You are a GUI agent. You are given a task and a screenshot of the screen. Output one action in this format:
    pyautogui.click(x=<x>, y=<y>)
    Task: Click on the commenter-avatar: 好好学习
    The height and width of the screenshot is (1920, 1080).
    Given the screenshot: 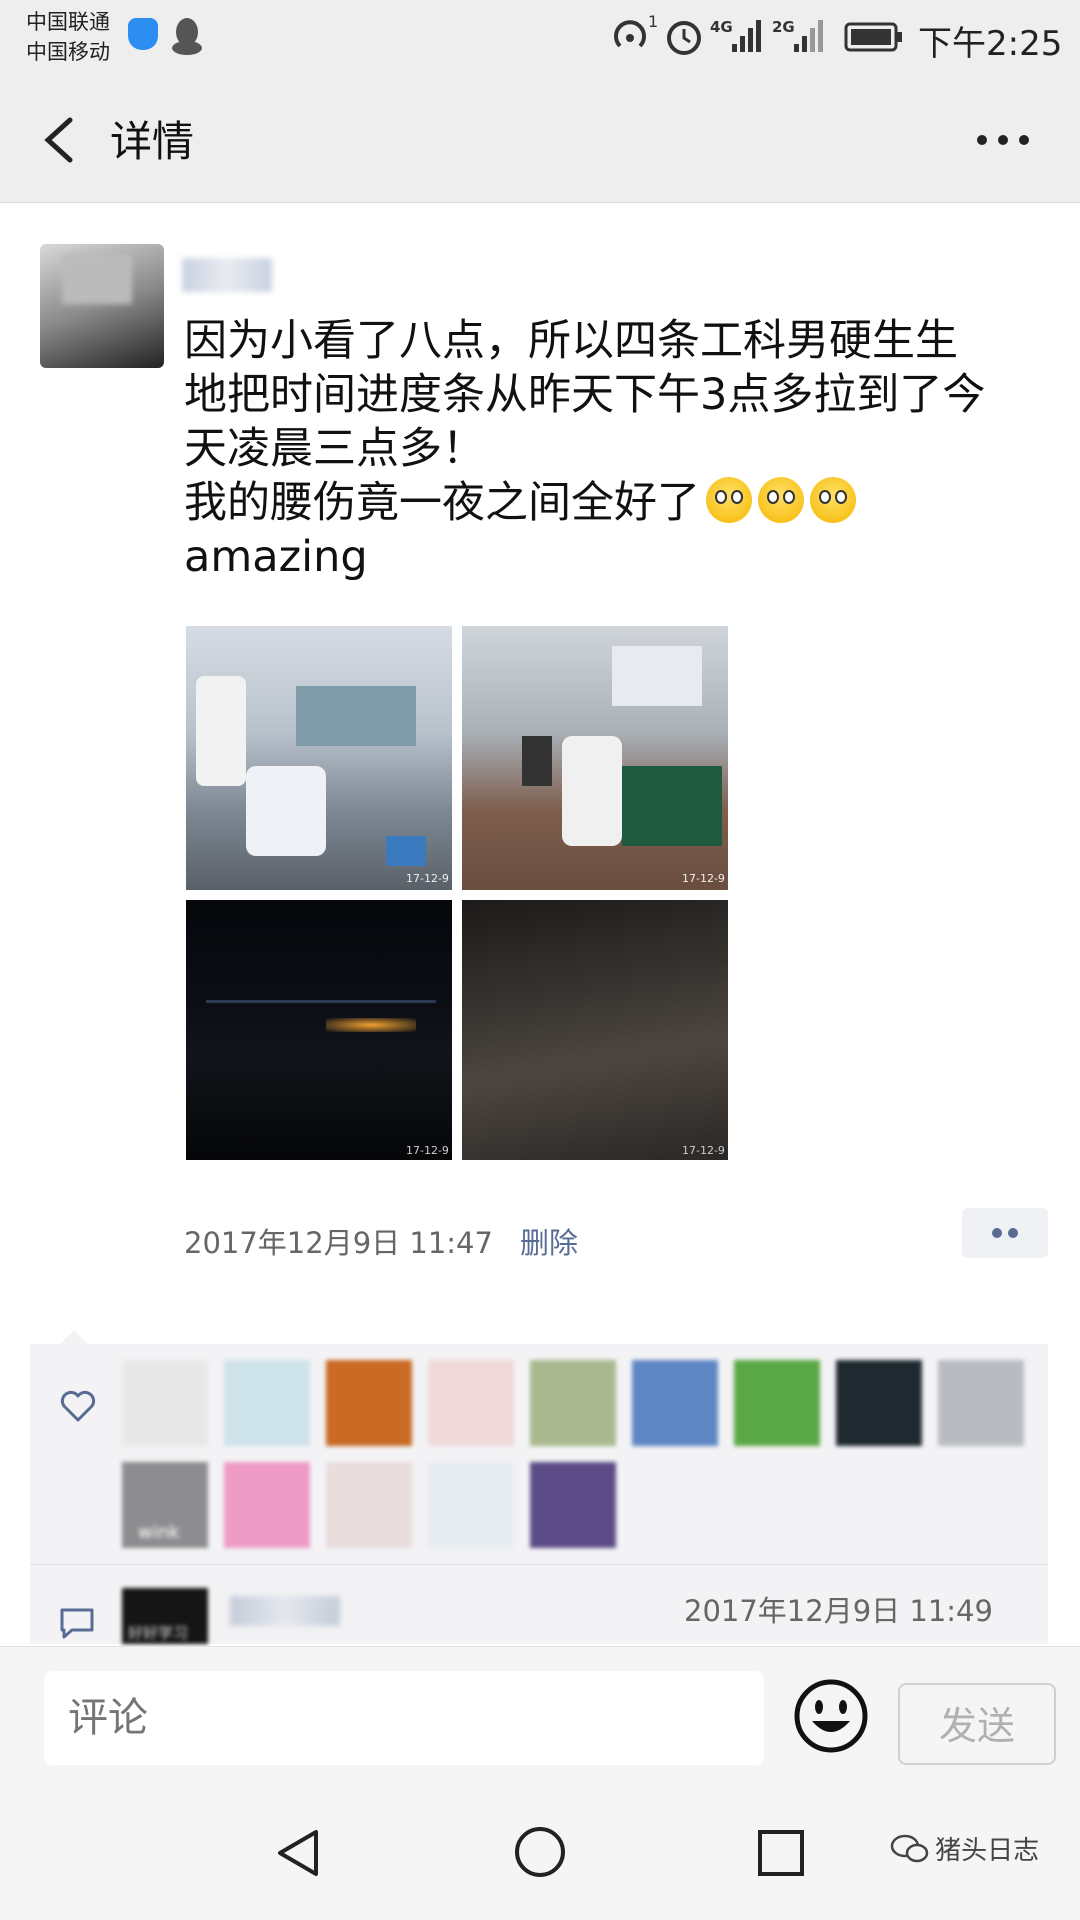 What is the action you would take?
    pyautogui.click(x=165, y=1616)
    